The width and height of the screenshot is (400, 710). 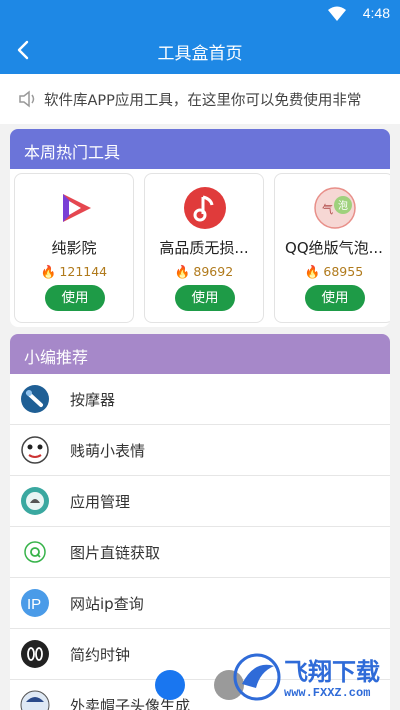 What do you see at coordinates (93, 400) in the screenshot?
I see `list-item-label: 按摩器` at bounding box center [93, 400].